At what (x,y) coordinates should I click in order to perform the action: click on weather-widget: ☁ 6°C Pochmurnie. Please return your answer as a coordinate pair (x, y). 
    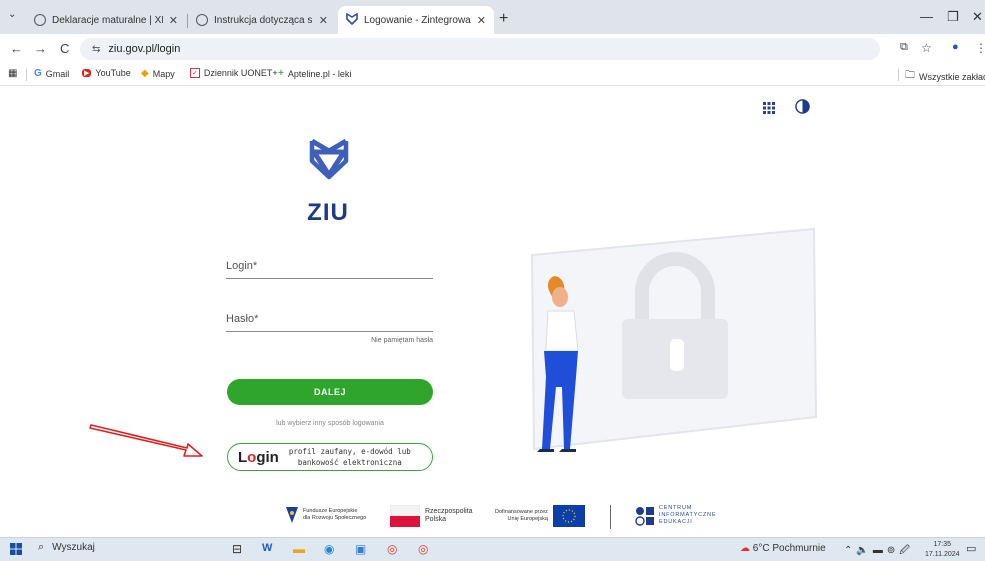
    Looking at the image, I should click on (783, 548).